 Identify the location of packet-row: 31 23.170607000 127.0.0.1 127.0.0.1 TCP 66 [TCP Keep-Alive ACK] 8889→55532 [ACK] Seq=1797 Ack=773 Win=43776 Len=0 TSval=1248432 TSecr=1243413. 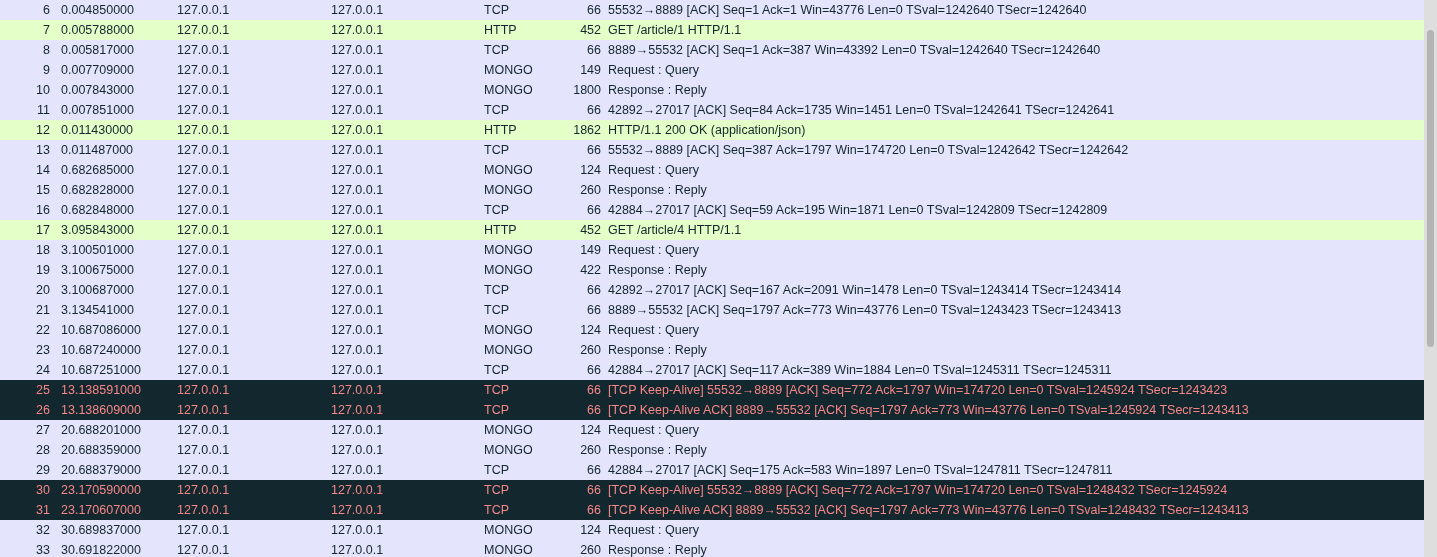
(712, 510).